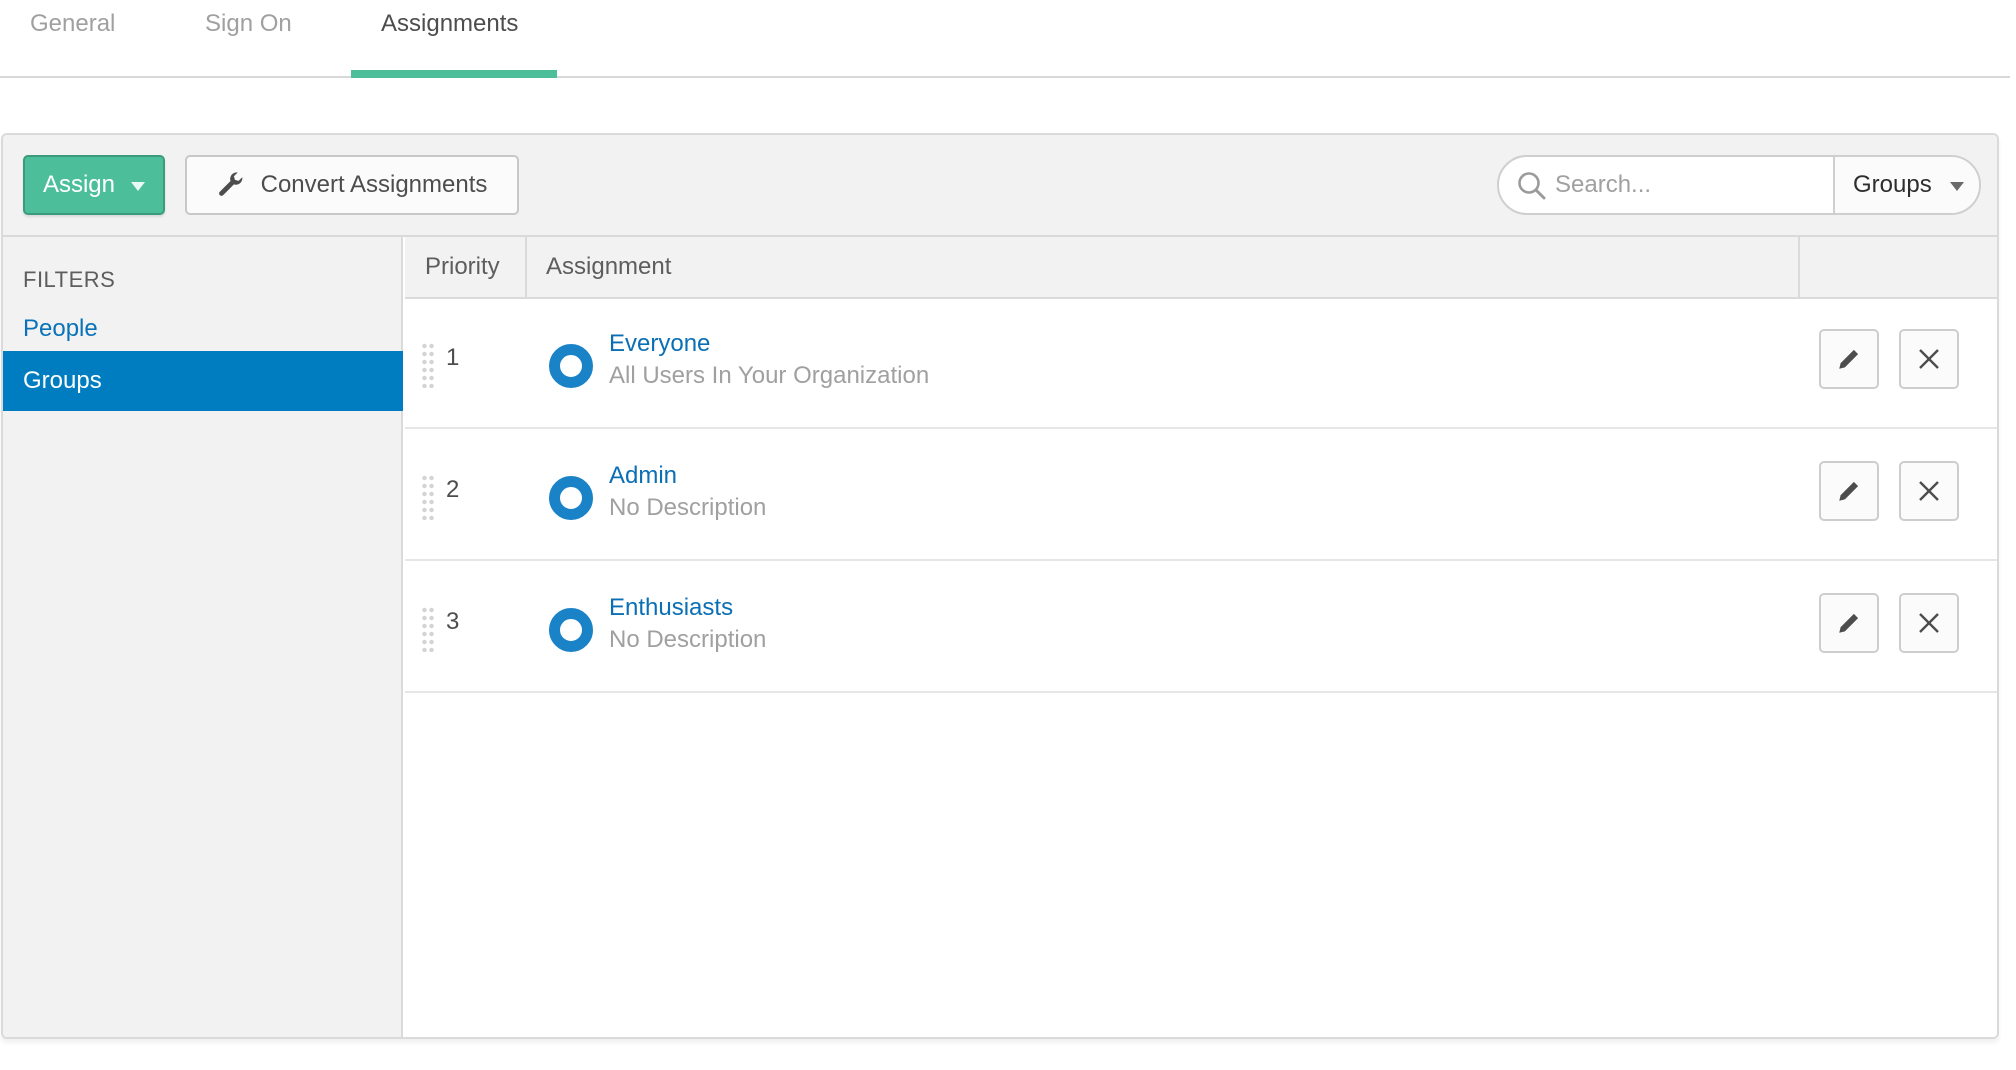 The height and width of the screenshot is (1070, 2016). I want to click on active-tab-indicator, so click(454, 74).